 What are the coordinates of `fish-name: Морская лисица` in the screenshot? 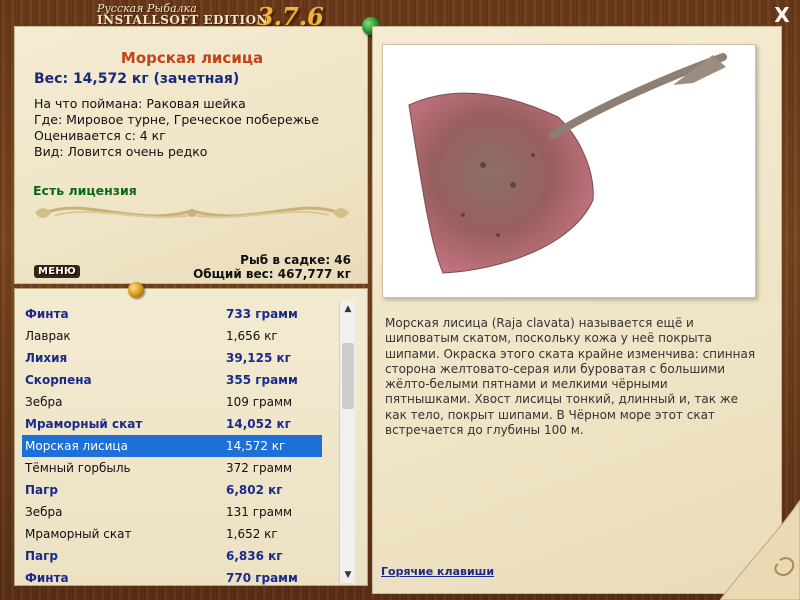 It's located at (192, 58).